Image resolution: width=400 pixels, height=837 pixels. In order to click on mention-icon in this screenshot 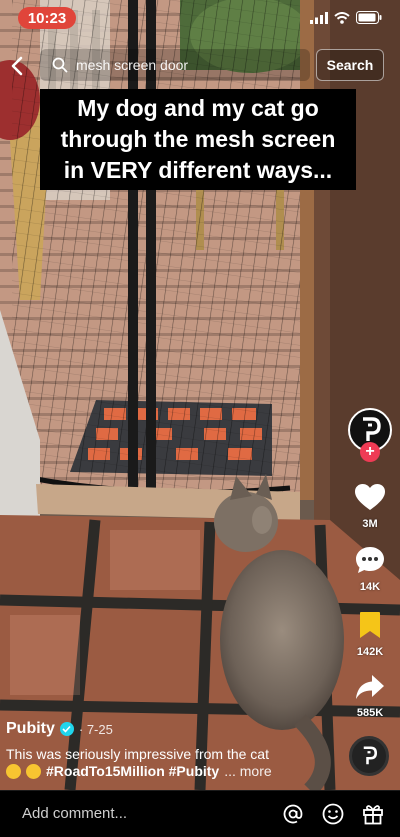, I will do `click(293, 814)`.